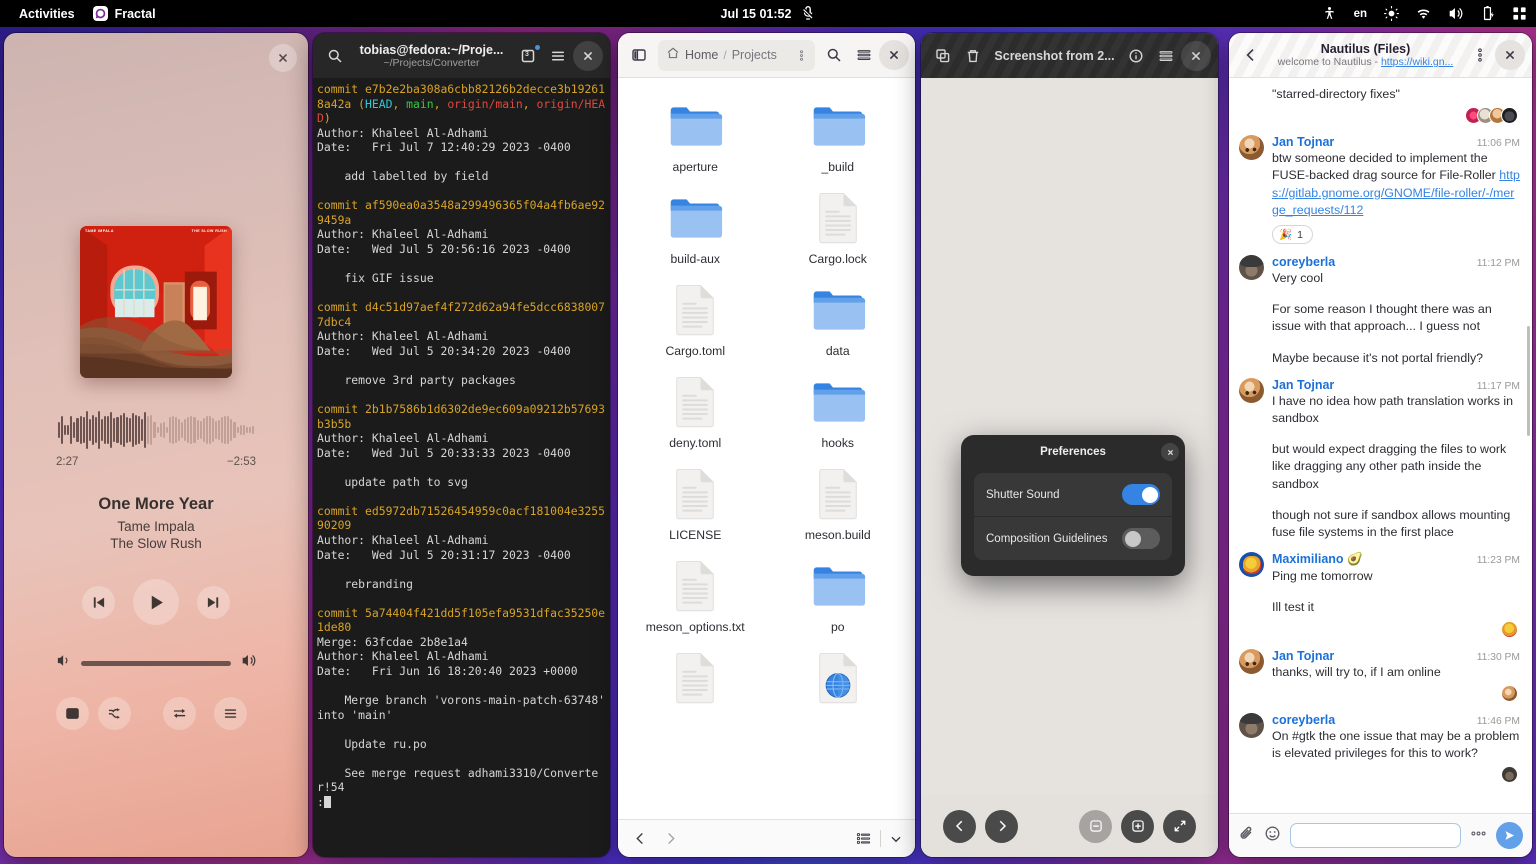 Image resolution: width=1536 pixels, height=864 pixels. What do you see at coordinates (47, 14) in the screenshot?
I see `activities-button: Activities` at bounding box center [47, 14].